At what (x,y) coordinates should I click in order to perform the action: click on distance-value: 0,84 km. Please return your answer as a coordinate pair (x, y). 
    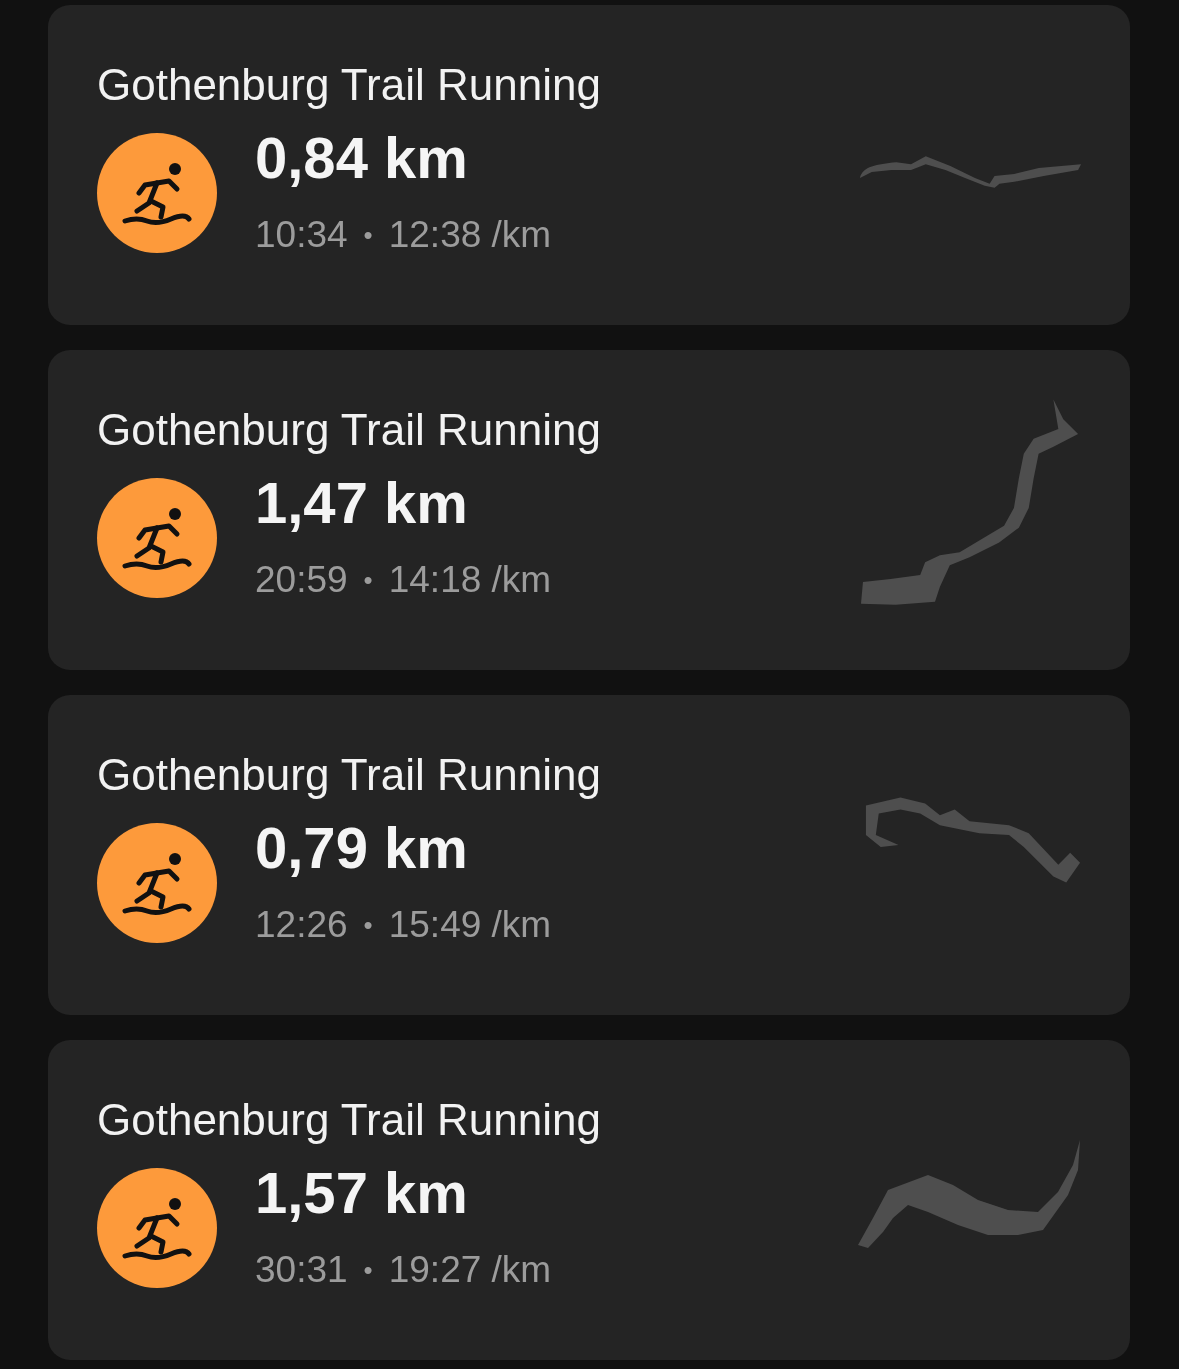
    Looking at the image, I should click on (361, 158).